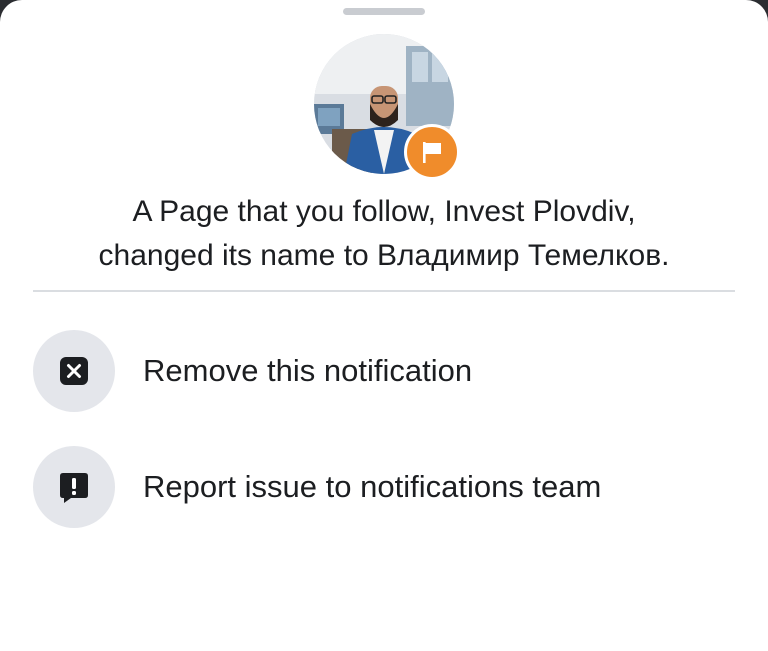  What do you see at coordinates (384, 291) in the screenshot?
I see `divider` at bounding box center [384, 291].